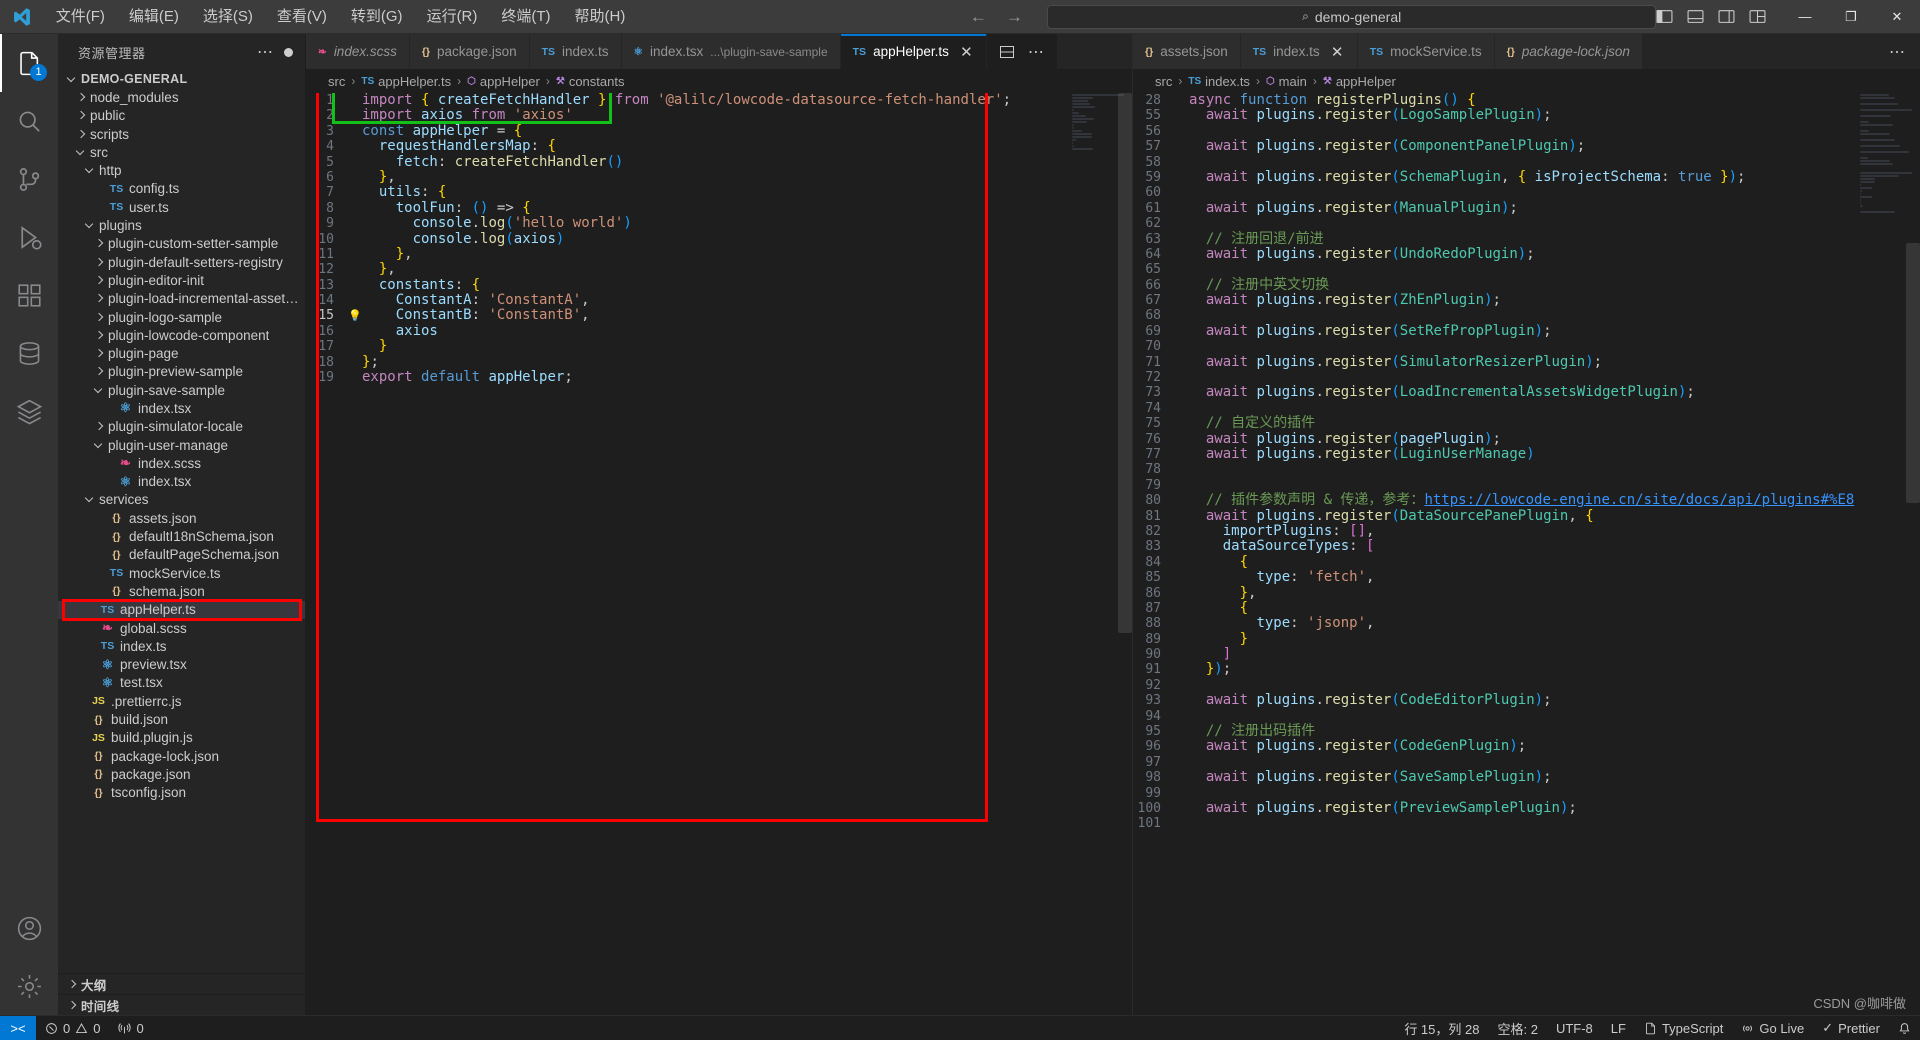 Image resolution: width=1920 pixels, height=1040 pixels. Describe the element at coordinates (265, 52) in the screenshot. I see `explorer-more-icon: ⋯` at that location.